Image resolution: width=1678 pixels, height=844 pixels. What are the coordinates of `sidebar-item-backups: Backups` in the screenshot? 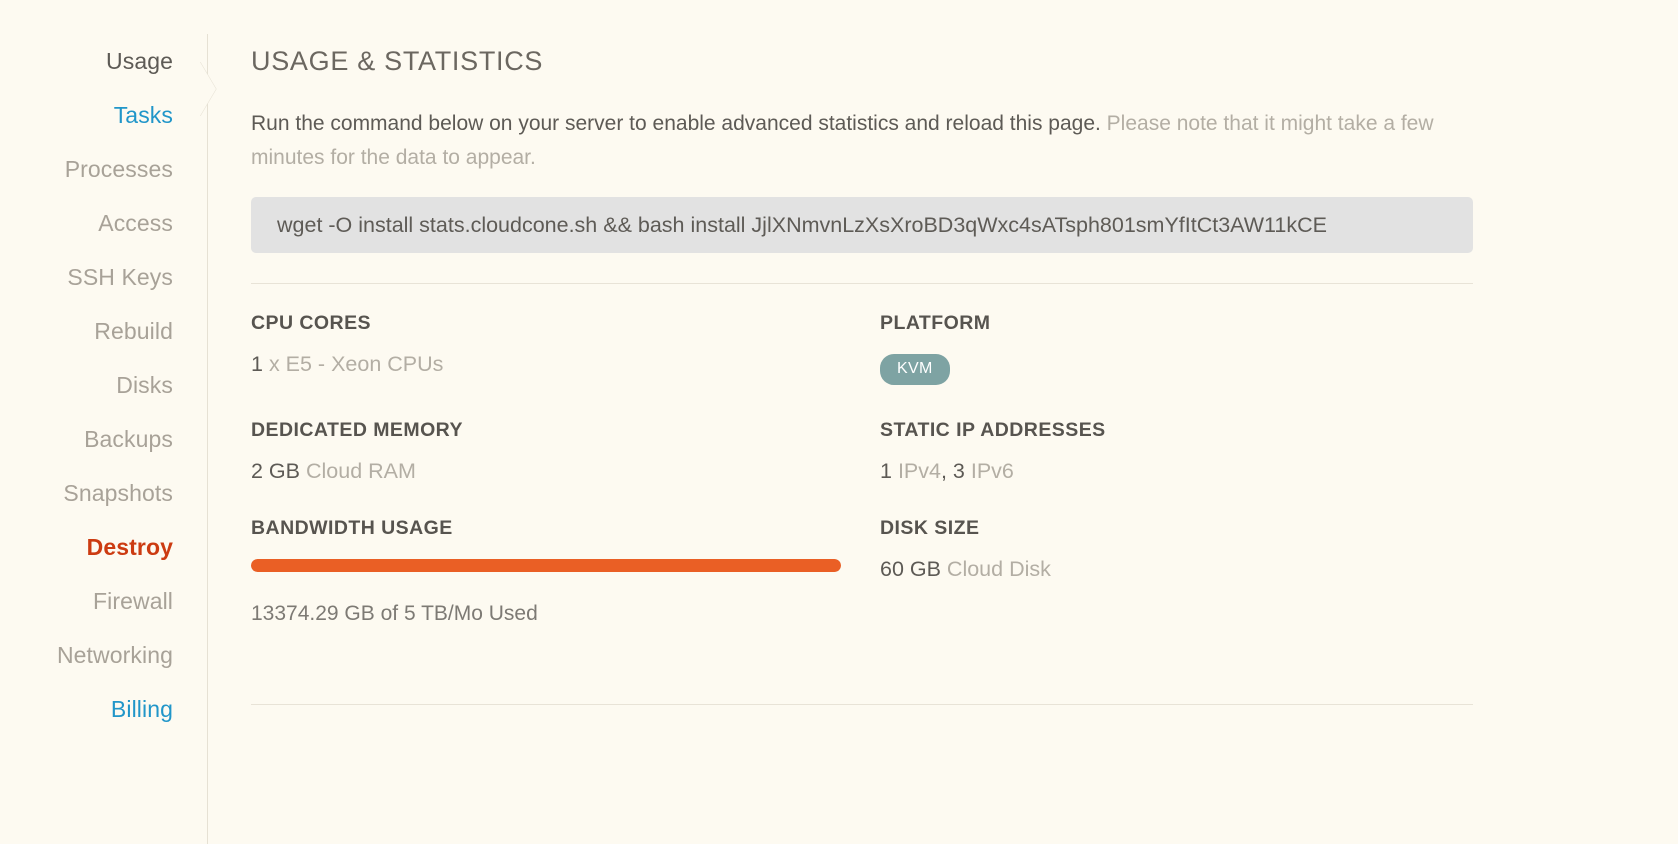 It's located at (104, 439).